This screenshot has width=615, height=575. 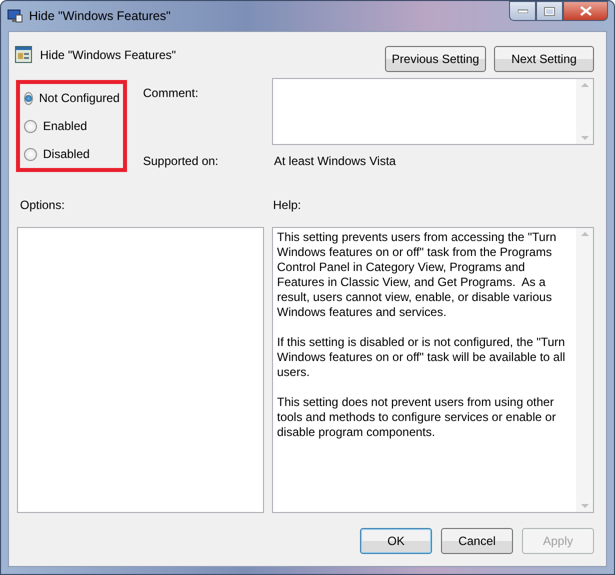 I want to click on minimize-button, so click(x=522, y=11).